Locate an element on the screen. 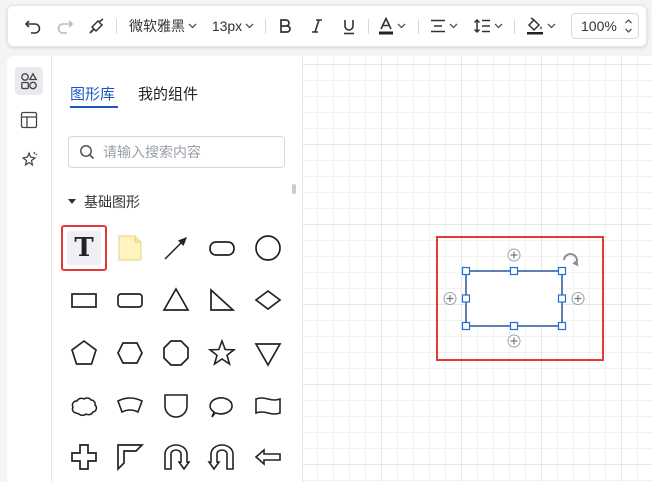 This screenshot has height=482, width=652. shape-triangle is located at coordinates (176, 300).